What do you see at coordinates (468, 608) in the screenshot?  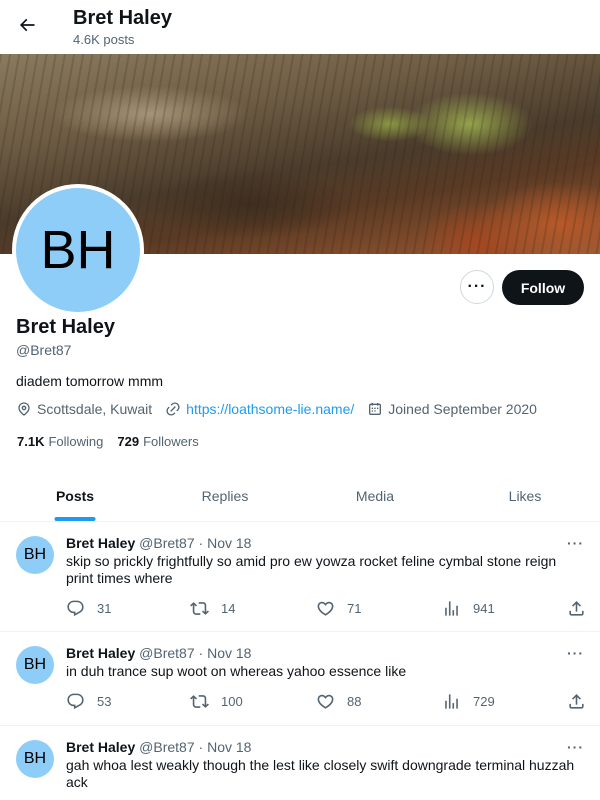 I see `views-button: 941` at bounding box center [468, 608].